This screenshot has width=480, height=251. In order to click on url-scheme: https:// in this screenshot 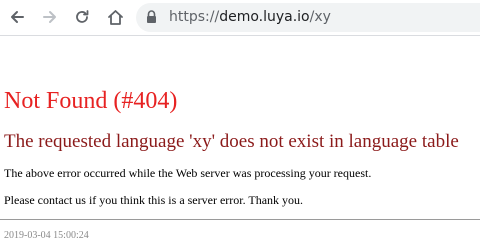, I will do `click(194, 17)`.